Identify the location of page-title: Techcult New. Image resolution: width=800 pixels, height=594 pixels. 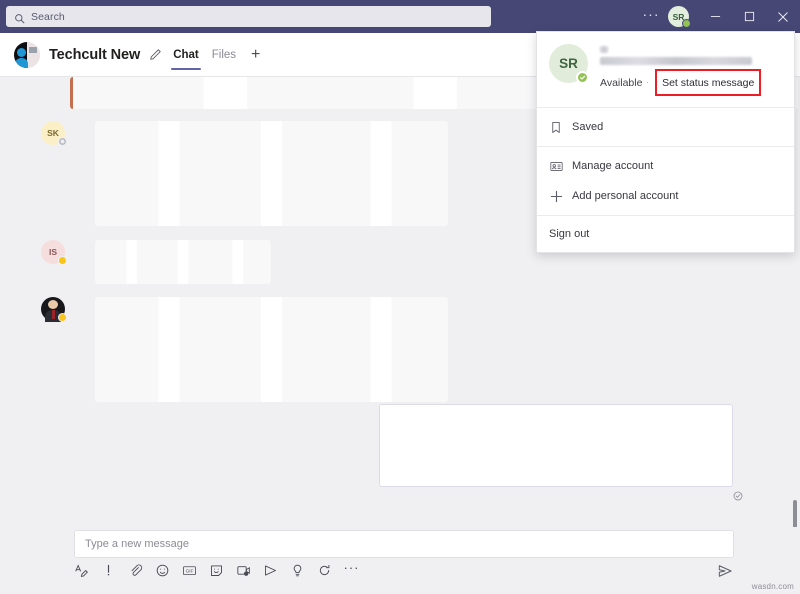
(95, 54).